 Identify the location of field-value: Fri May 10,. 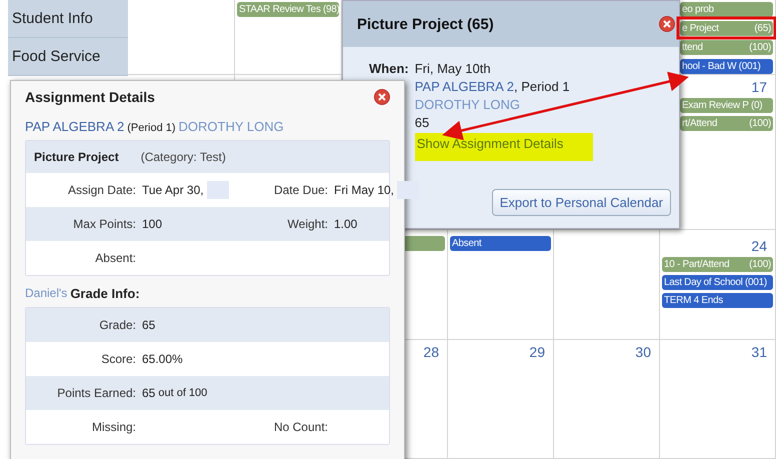
(364, 190).